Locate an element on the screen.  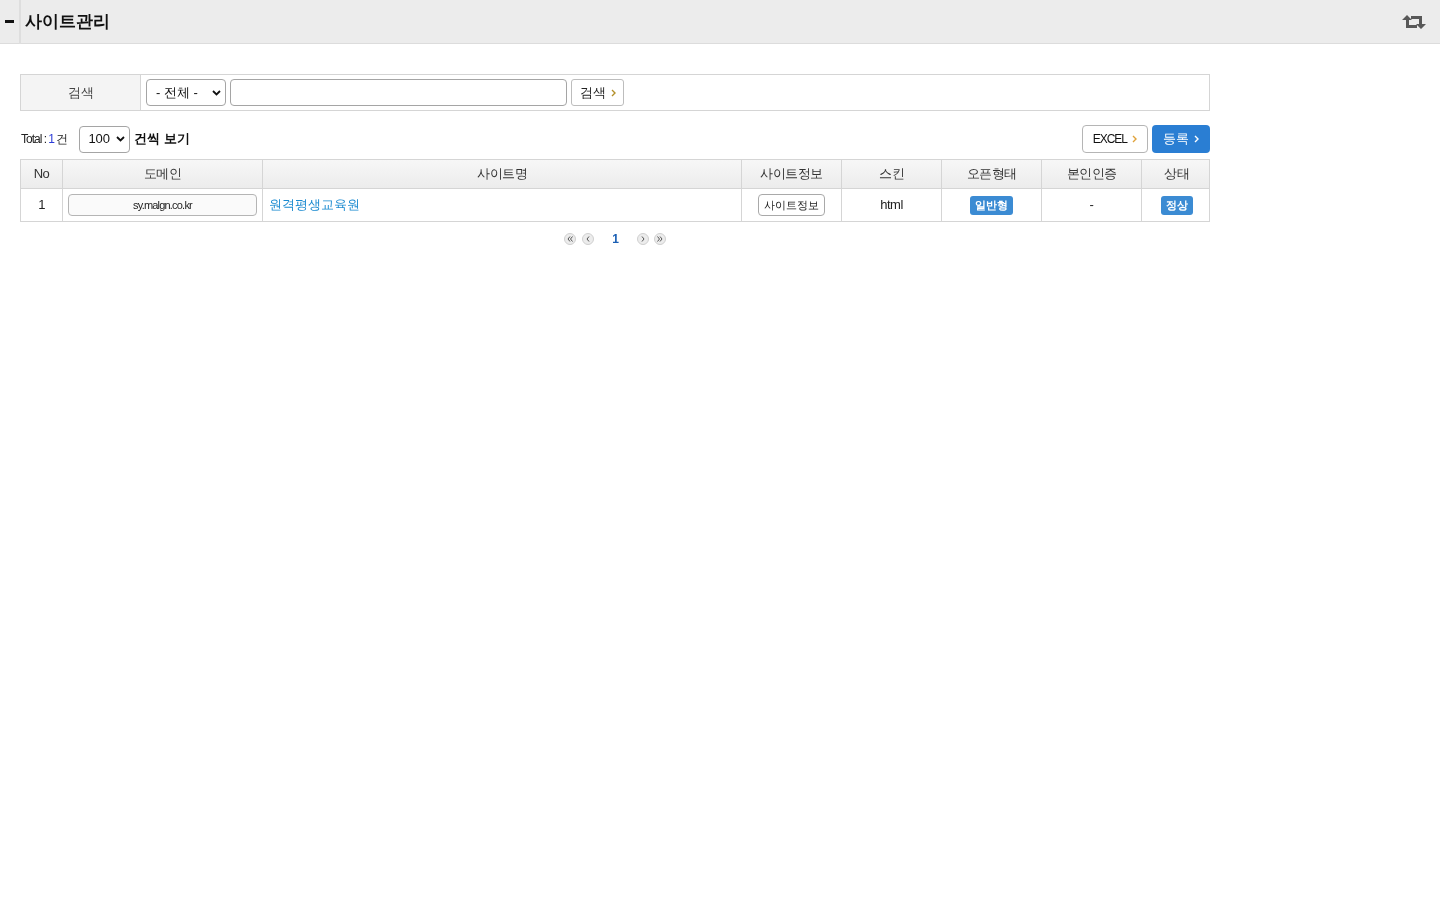
scope-dropdown: - 전체 - is located at coordinates (186, 92).